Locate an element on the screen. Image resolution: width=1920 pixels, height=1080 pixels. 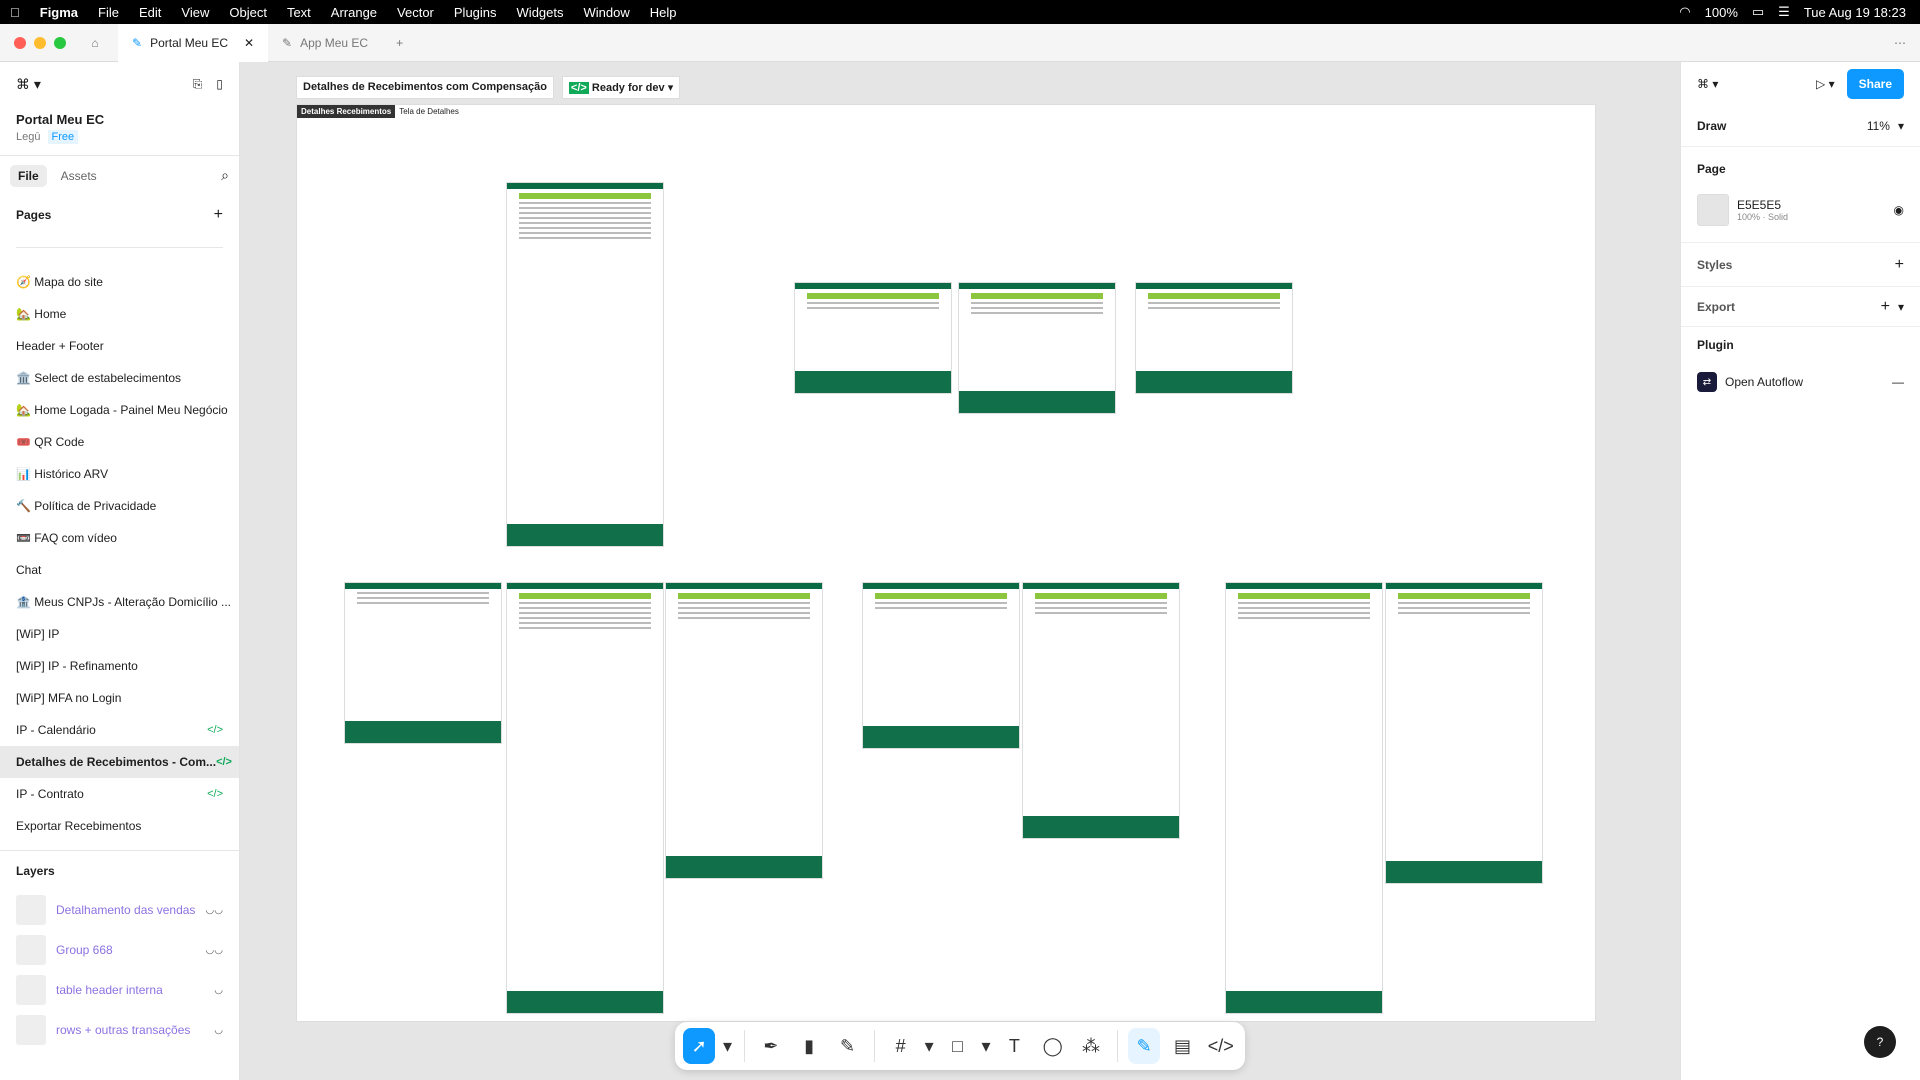
color-hex: E5E5E5 is located at coordinates (1762, 205).